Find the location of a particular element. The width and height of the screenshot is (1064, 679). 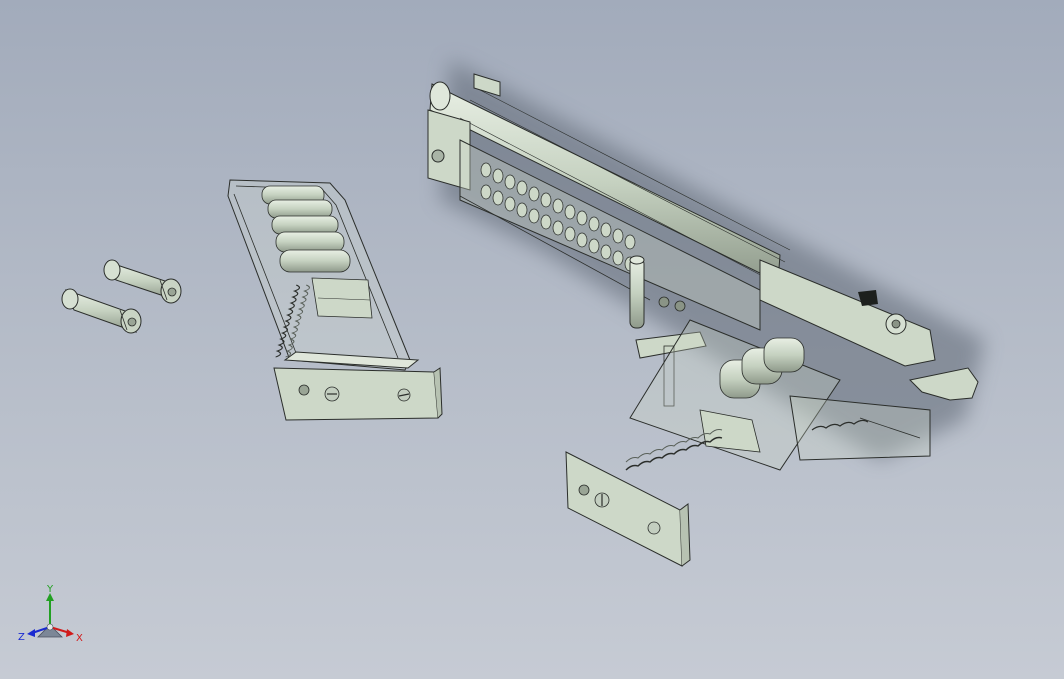

magazine-baseplate is located at coordinates (358, 386).